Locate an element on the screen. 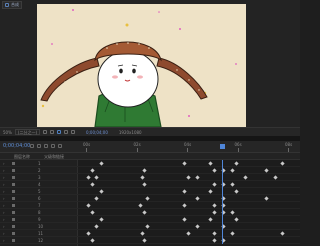 The width and height of the screenshot is (320, 246). channel-icon is located at coordinates (73, 132).